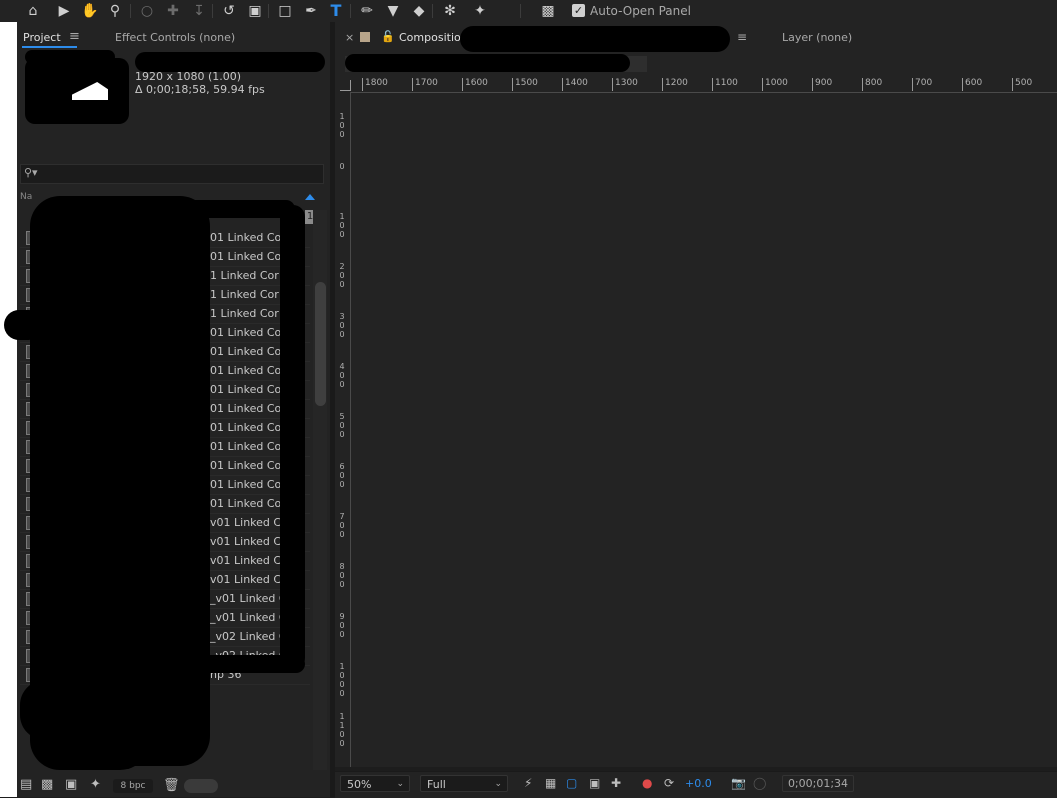  What do you see at coordinates (436, 784) in the screenshot?
I see `resolution-value: Full` at bounding box center [436, 784].